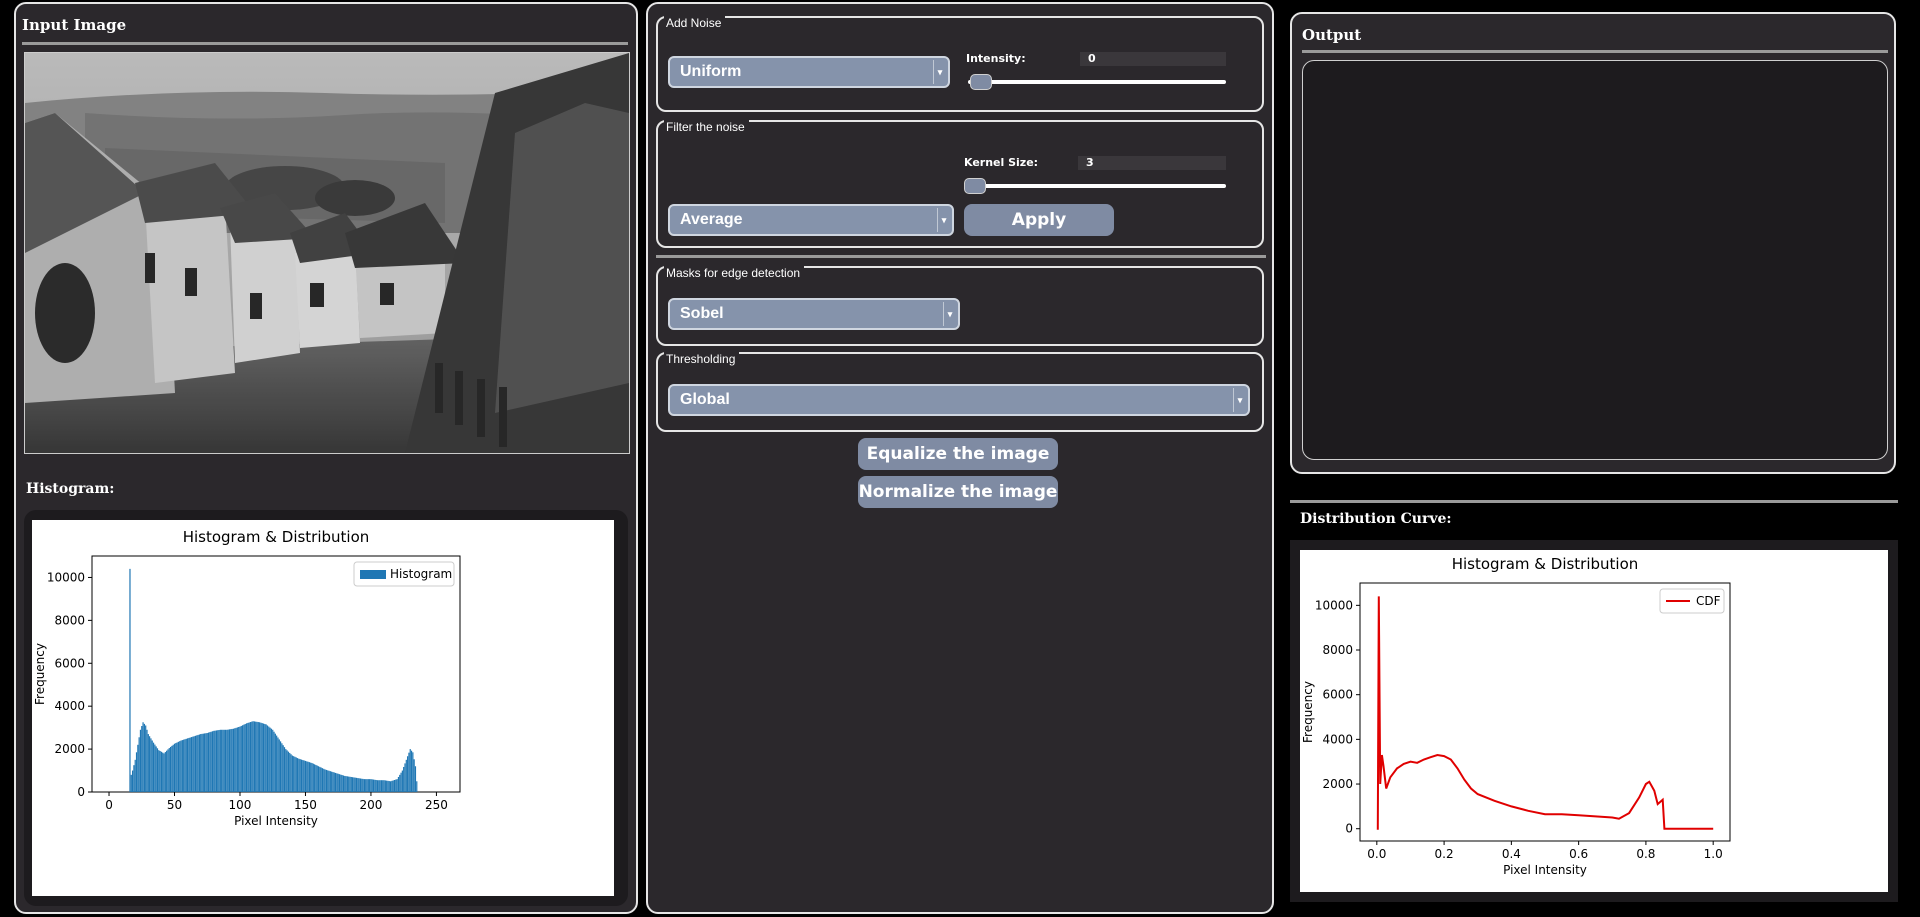 The height and width of the screenshot is (917, 1920). I want to click on chart-title: Histogram & Distribution, so click(276, 537).